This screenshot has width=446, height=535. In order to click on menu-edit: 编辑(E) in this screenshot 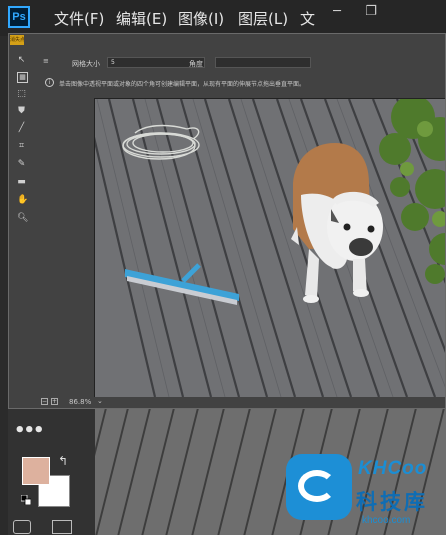, I will do `click(141, 18)`.